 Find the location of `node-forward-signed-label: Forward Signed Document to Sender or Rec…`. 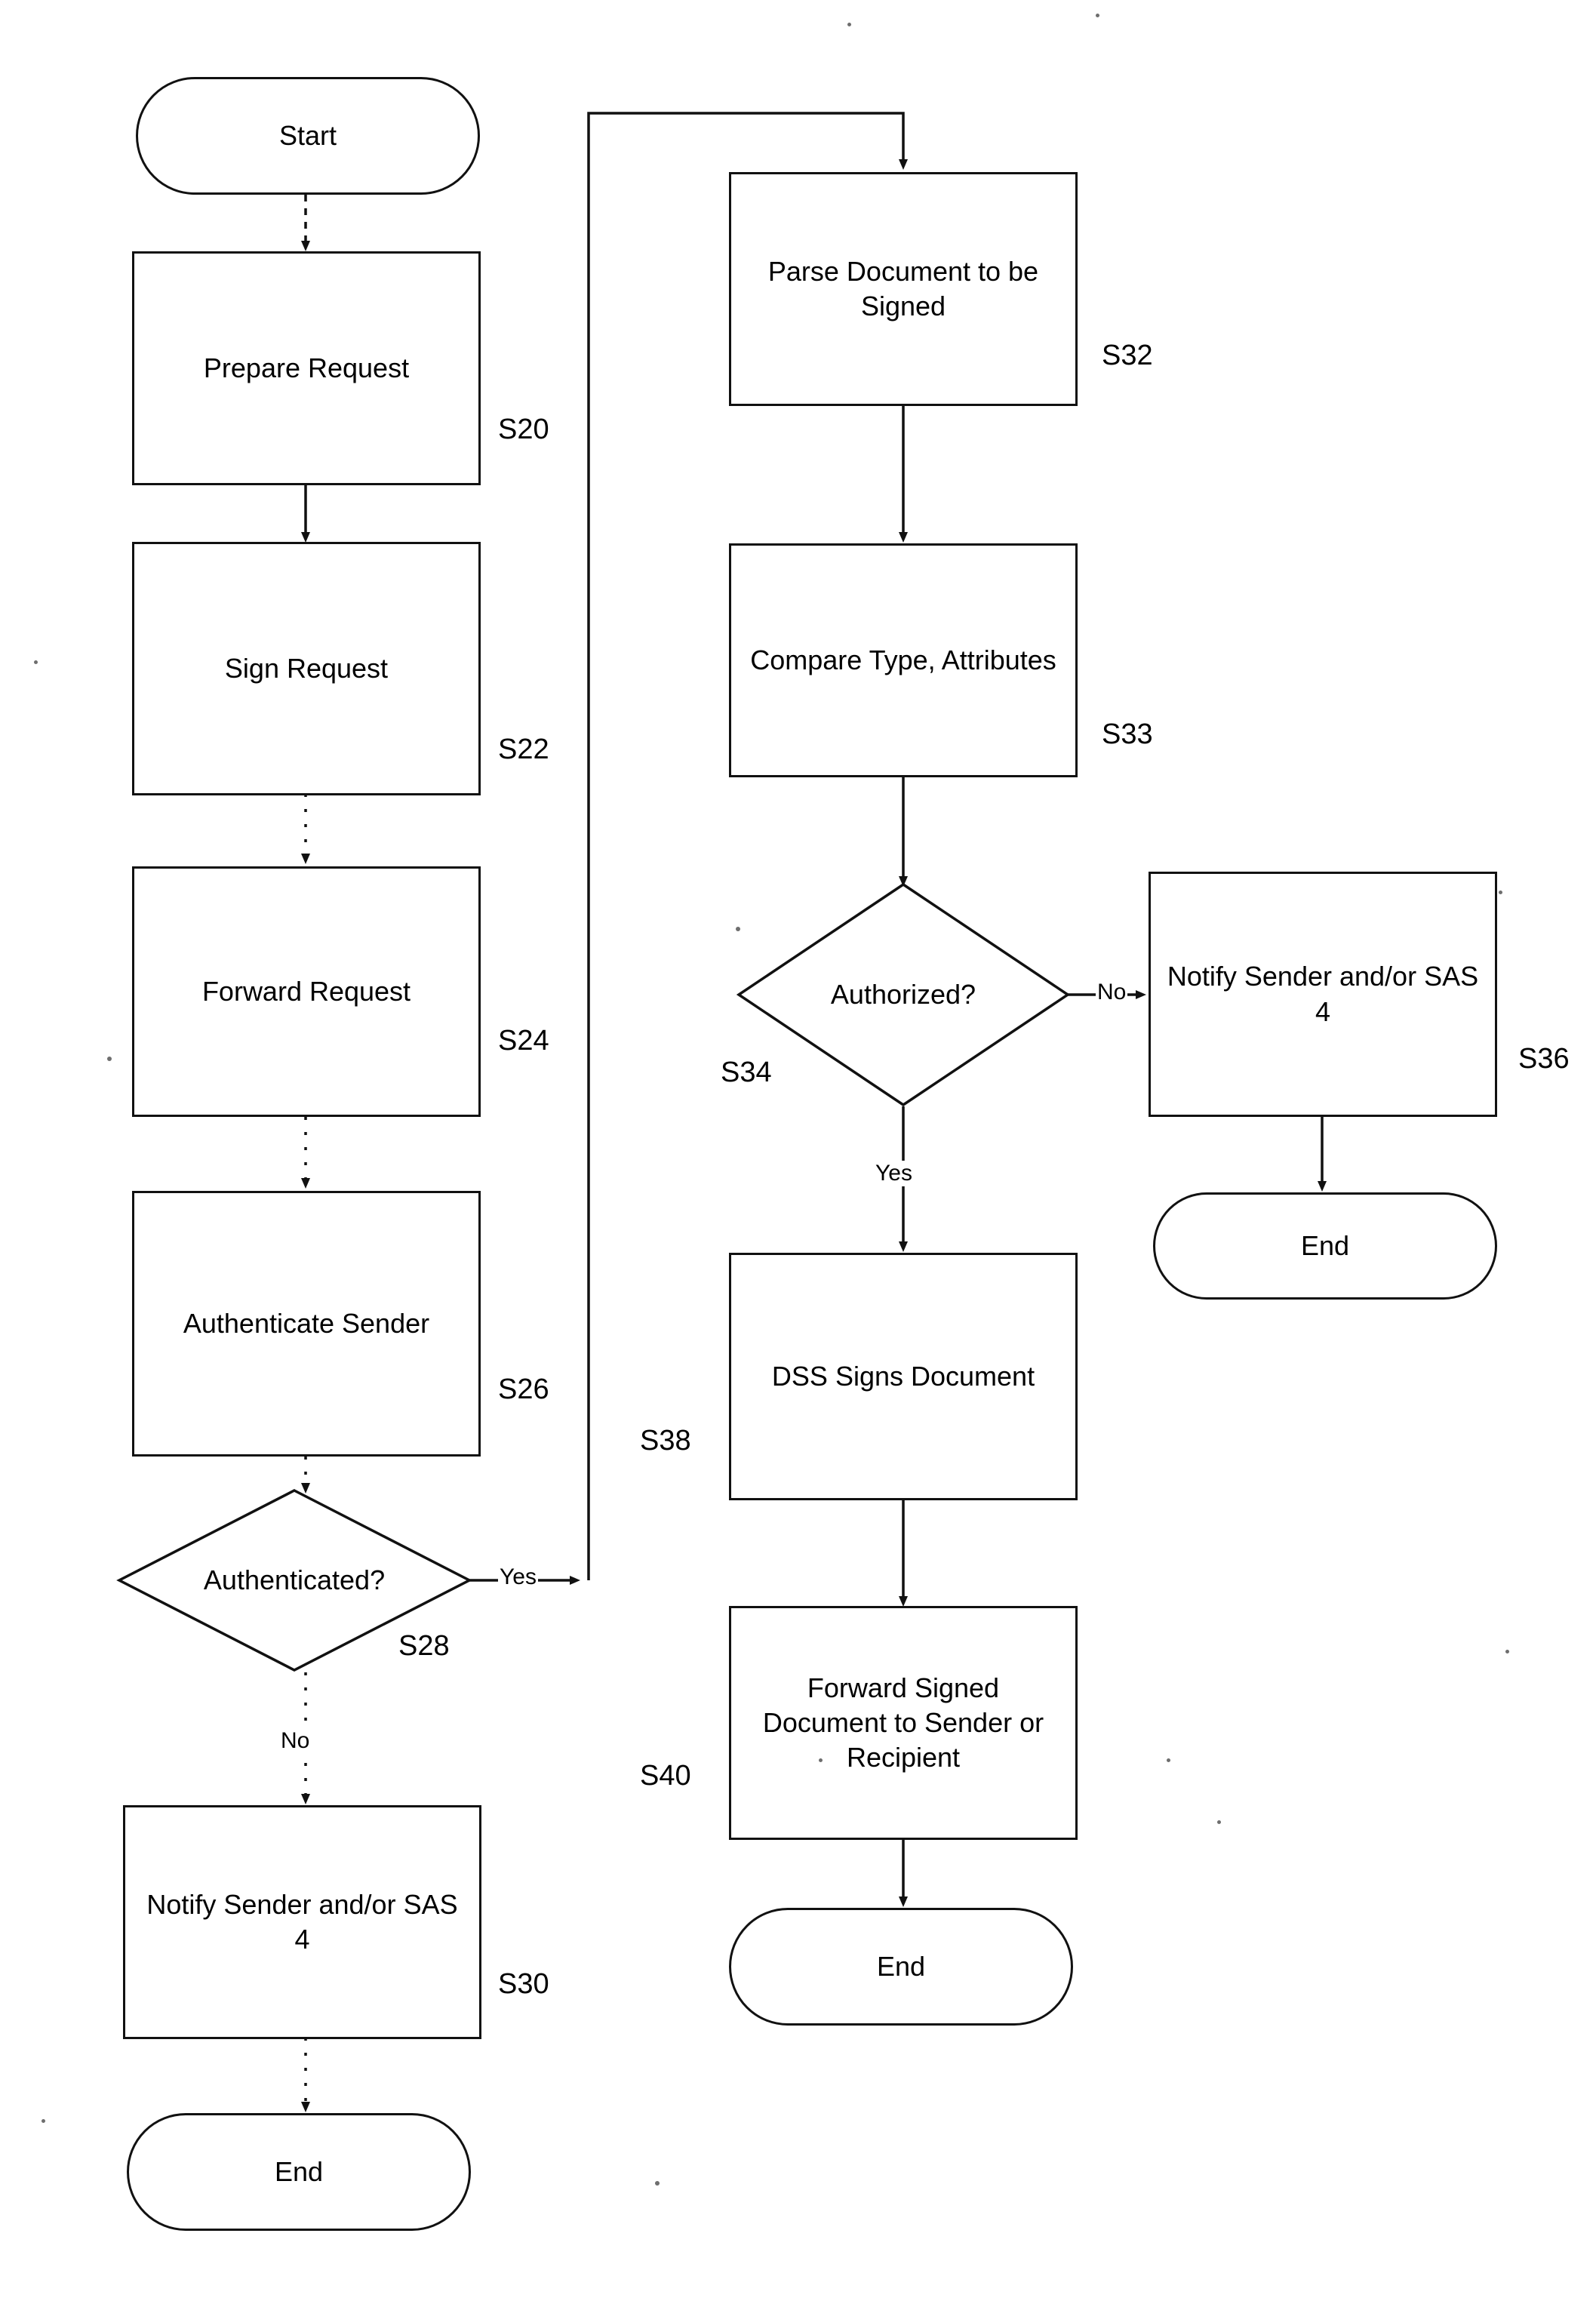

node-forward-signed-label: Forward Signed Document to Sender or Rec… is located at coordinates (903, 1722).